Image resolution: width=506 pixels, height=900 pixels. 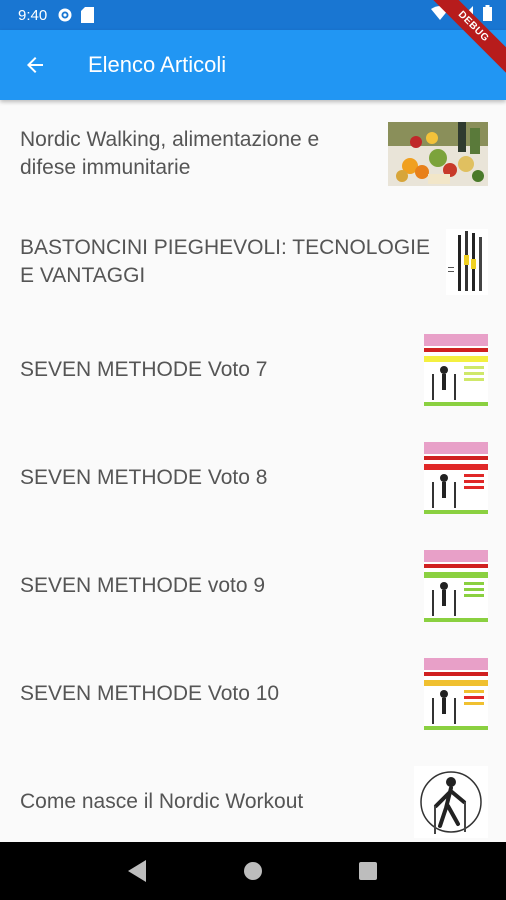 I want to click on list-item: SEVEN METHODE voto 9, so click(x=253, y=586).